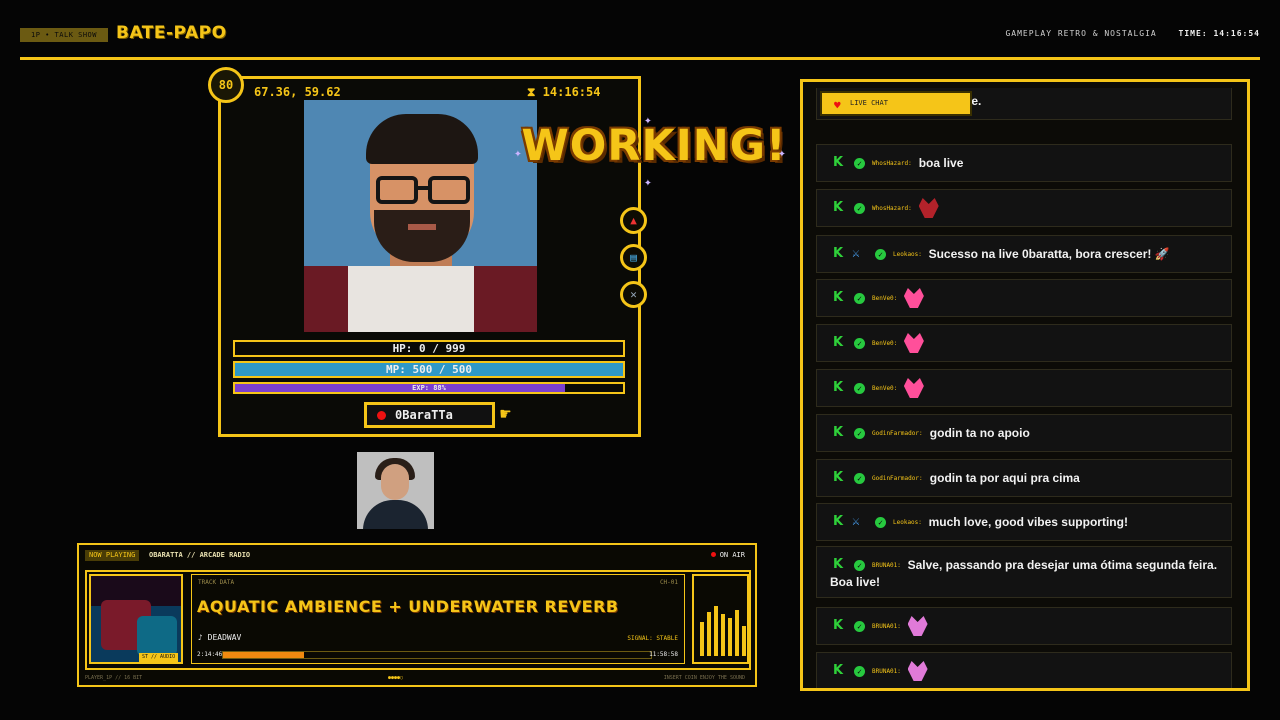 The height and width of the screenshot is (720, 1280). I want to click on footer-dots: ●●●●○, so click(396, 678).